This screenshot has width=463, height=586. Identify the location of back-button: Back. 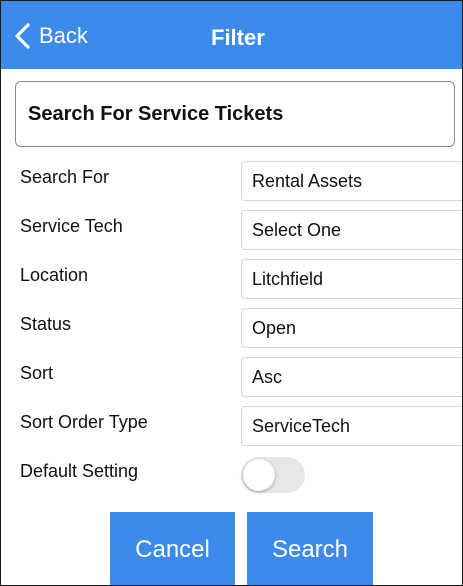
(50, 36).